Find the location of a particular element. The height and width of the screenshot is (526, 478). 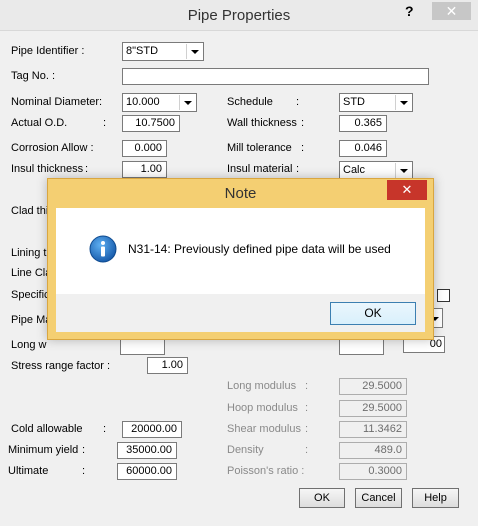

ultimate-colon: : is located at coordinates (84, 471).